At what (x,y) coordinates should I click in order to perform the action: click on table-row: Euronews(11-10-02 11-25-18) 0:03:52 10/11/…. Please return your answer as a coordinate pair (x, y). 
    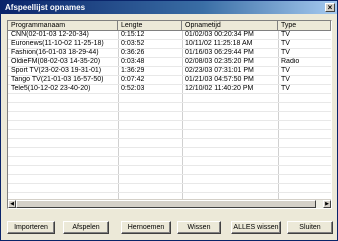
    Looking at the image, I should click on (169, 44).